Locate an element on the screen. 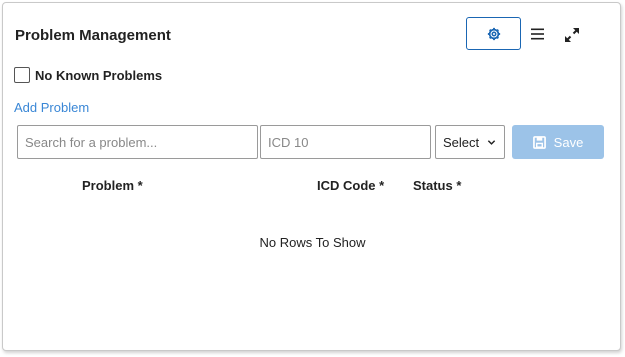 The height and width of the screenshot is (357, 625). no-known-problems-label: No Known Problems is located at coordinates (99, 75).